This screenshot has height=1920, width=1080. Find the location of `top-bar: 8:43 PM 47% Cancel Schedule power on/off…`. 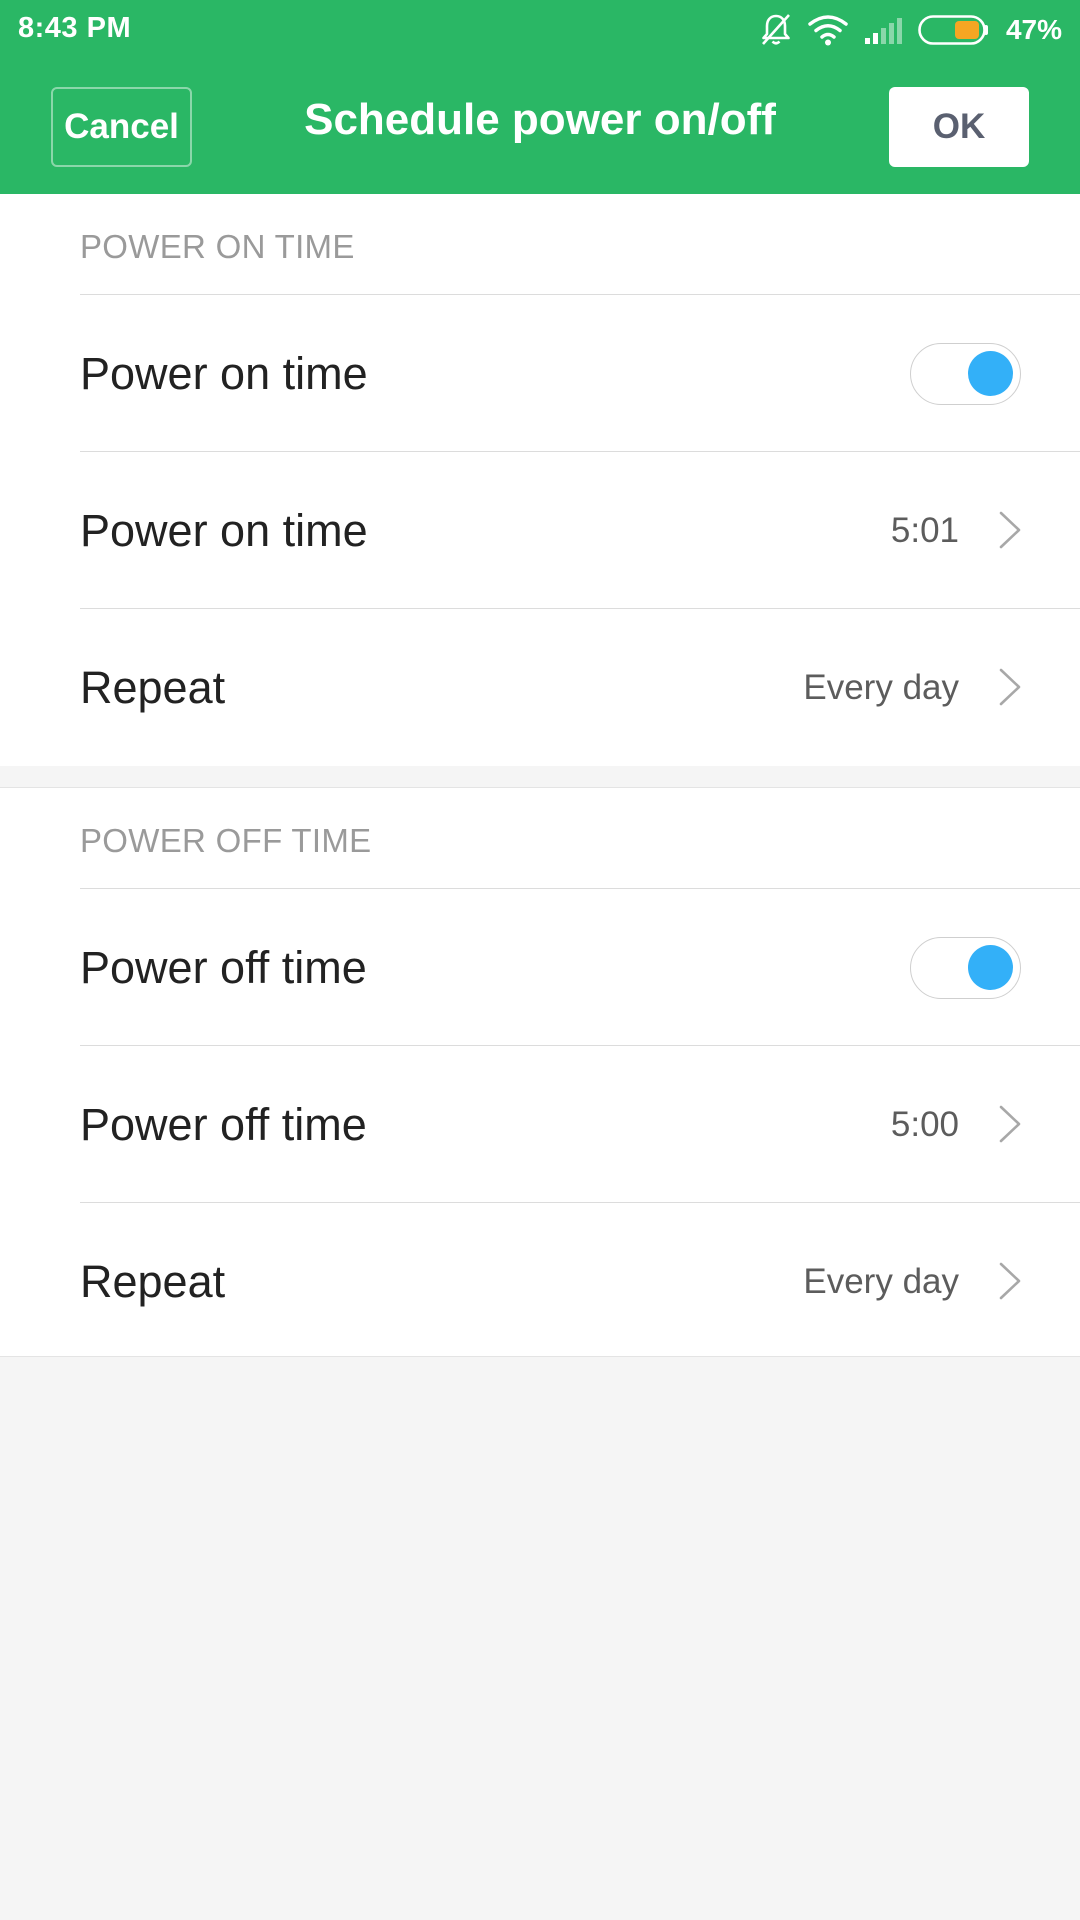

top-bar: 8:43 PM 47% Cancel Schedule power on/off… is located at coordinates (540, 97).